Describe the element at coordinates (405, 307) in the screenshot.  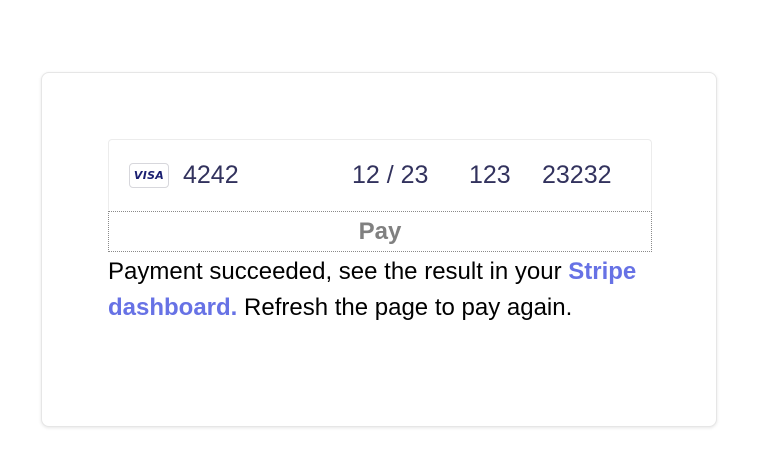
I see `result-text-after: Refresh the page to pay again.` at that location.